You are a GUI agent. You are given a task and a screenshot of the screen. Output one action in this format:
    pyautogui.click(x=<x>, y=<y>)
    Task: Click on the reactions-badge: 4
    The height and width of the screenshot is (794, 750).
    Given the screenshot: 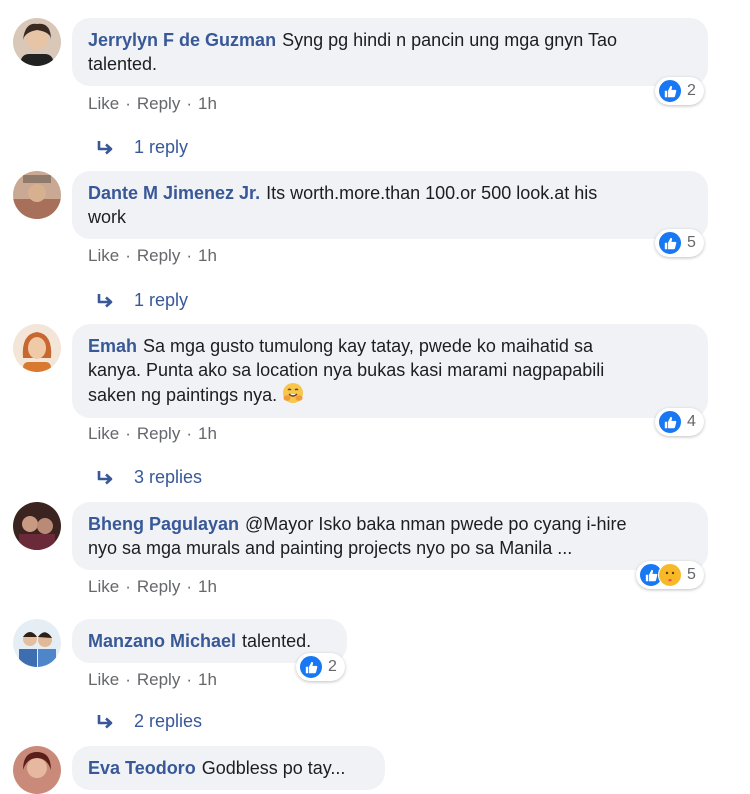 What is the action you would take?
    pyautogui.click(x=679, y=422)
    